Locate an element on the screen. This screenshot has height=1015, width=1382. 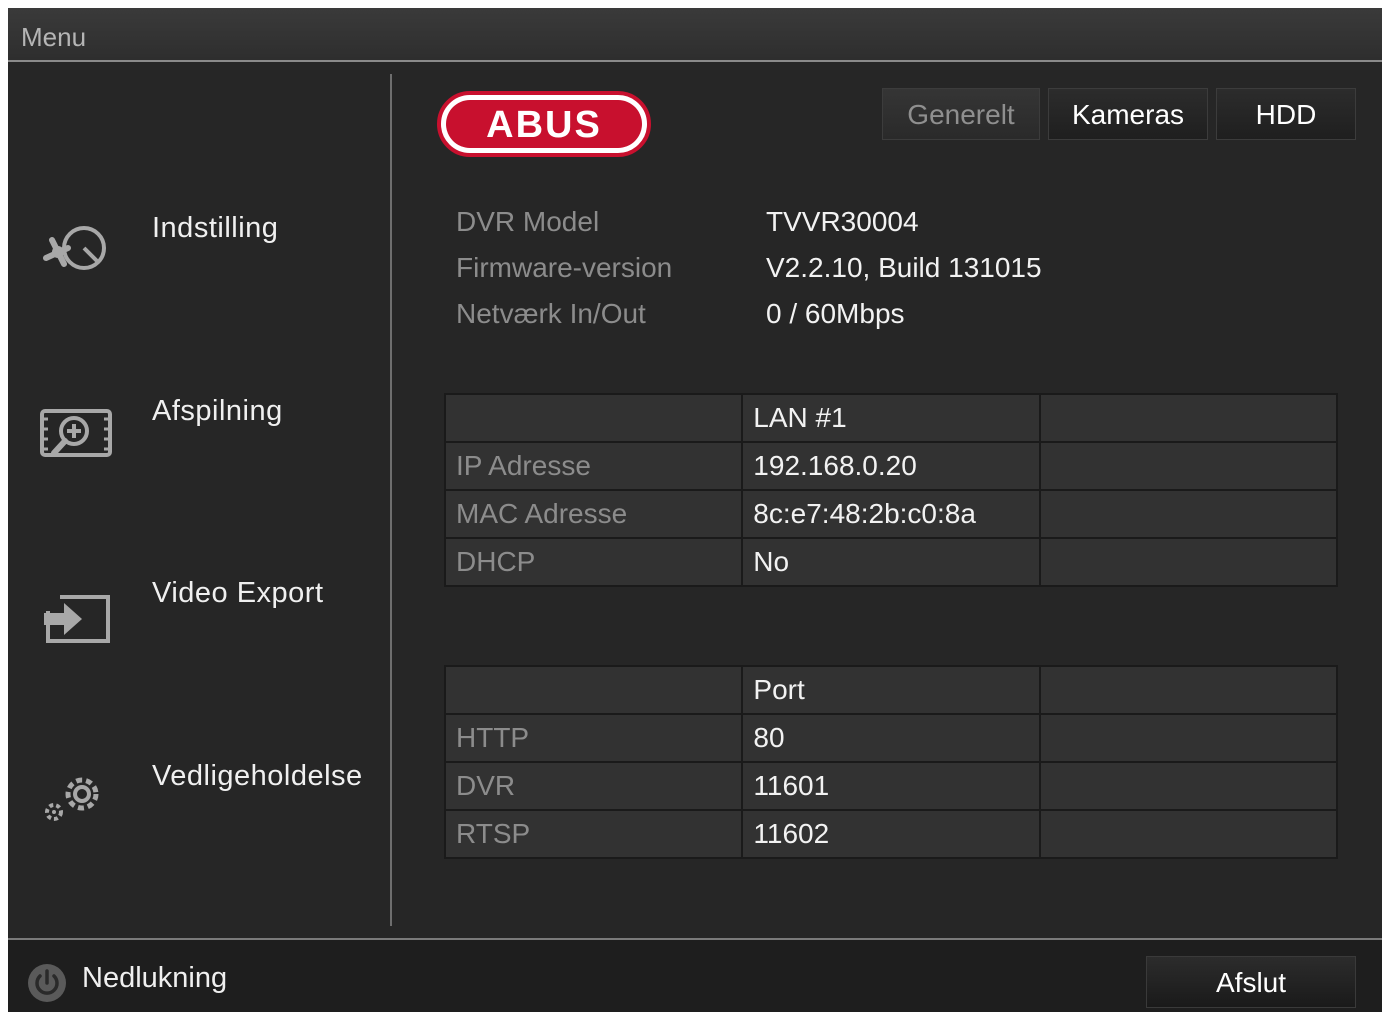
firmware-version-value: V2.2.10, Build 131015 is located at coordinates (904, 267).